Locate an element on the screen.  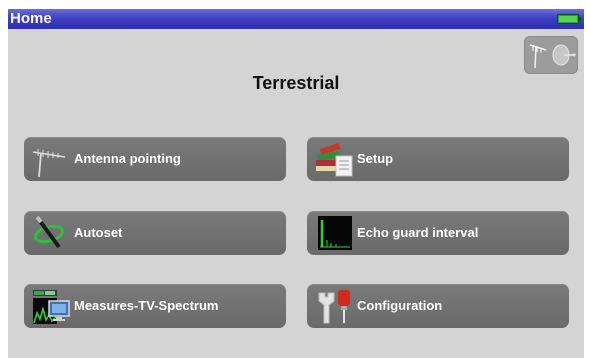
configuration-tools-icon is located at coordinates (334, 307).